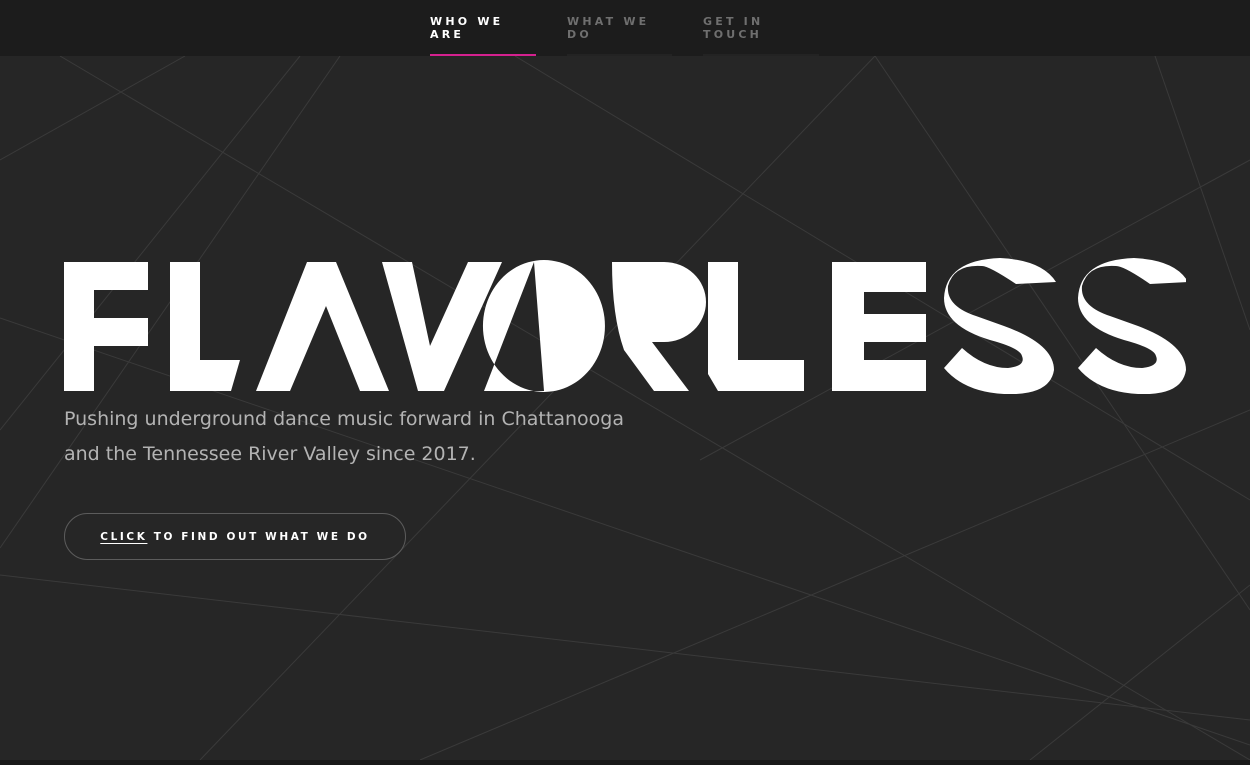  I want to click on find-out-what-we-do-button: CLICK TO FIND OUT WHAT WE DO, so click(235, 536).